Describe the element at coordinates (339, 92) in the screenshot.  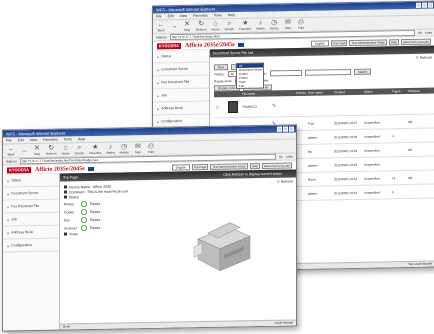
I see `col-created: Created` at that location.